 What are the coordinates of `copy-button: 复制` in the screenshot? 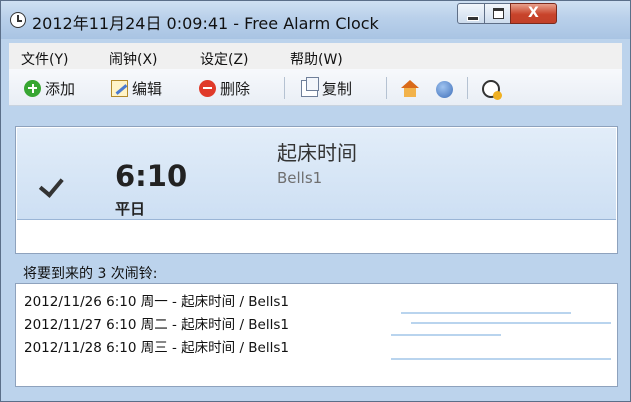 It's located at (327, 87).